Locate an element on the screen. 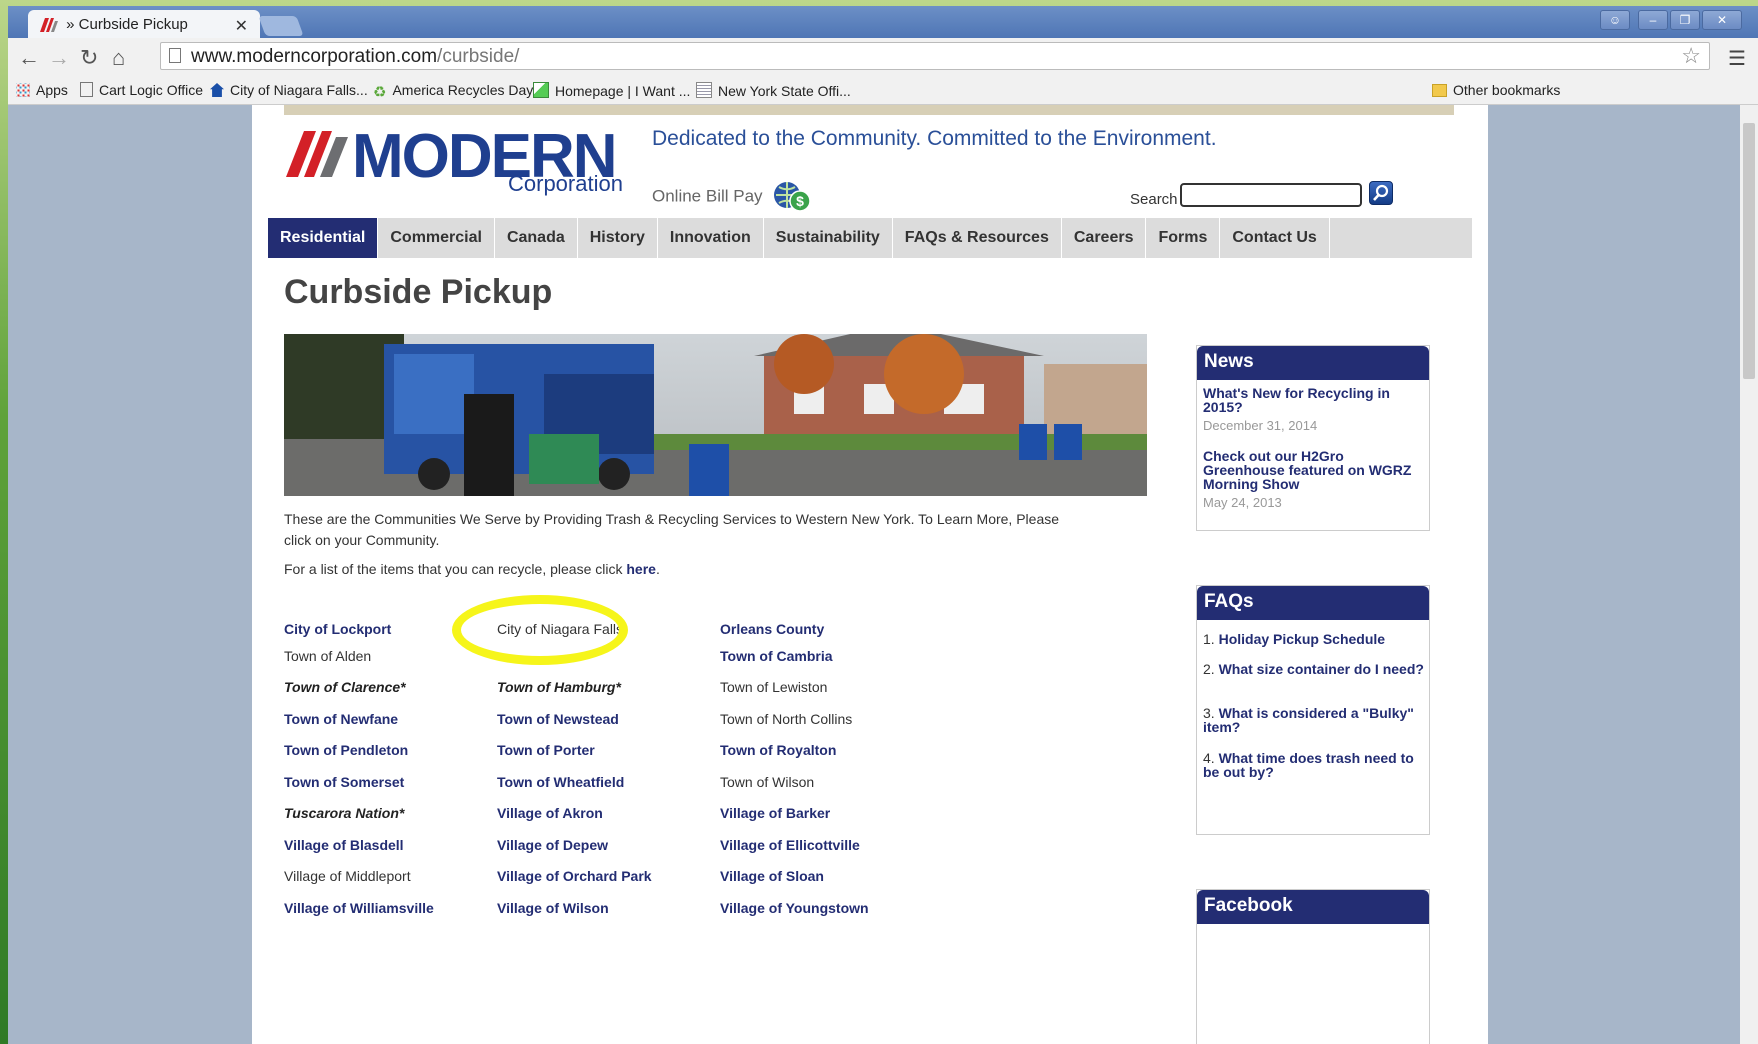 The image size is (1758, 1044). browser-tab: » Curbside Pickup ✕ is located at coordinates (144, 25).